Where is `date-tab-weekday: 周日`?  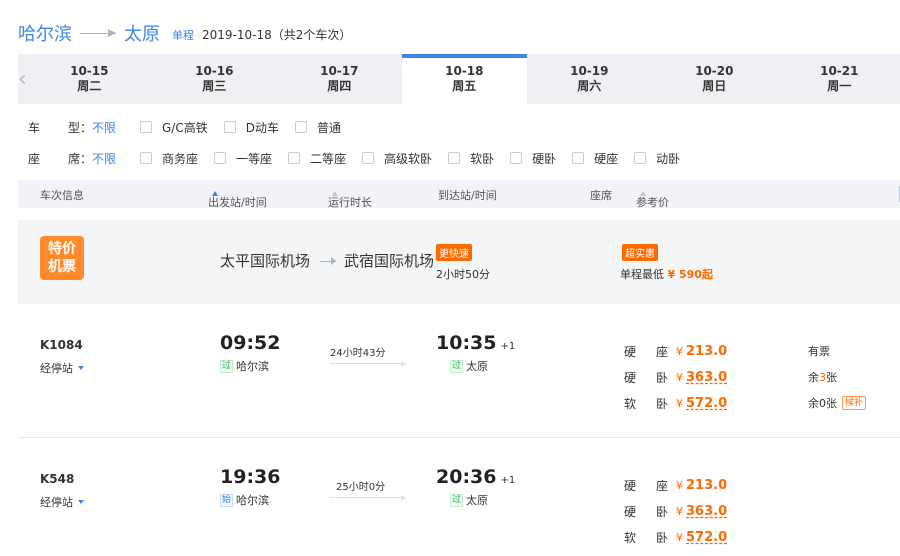 date-tab-weekday: 周日 is located at coordinates (714, 86).